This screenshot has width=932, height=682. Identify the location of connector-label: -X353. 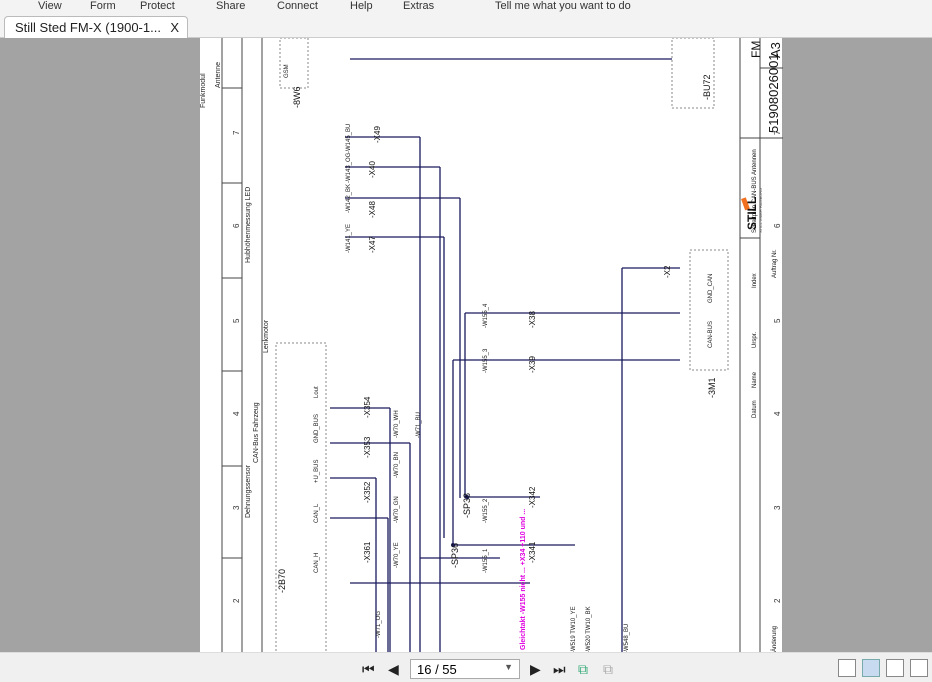
(367, 447).